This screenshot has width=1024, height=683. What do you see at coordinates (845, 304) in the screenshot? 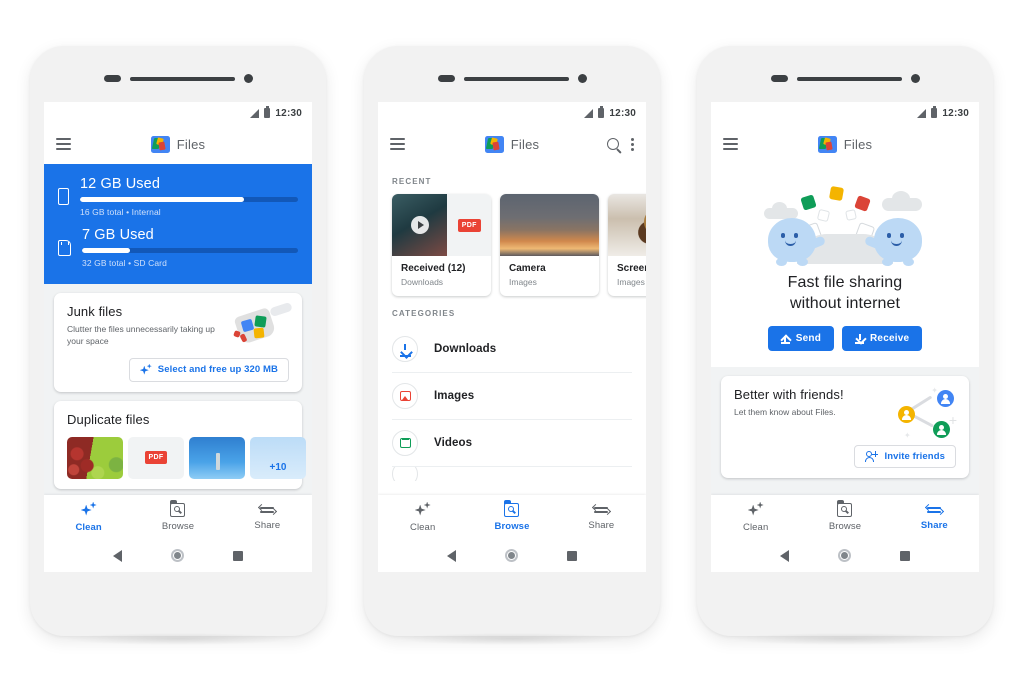
I see `hero-title-line-2: without internet` at bounding box center [845, 304].